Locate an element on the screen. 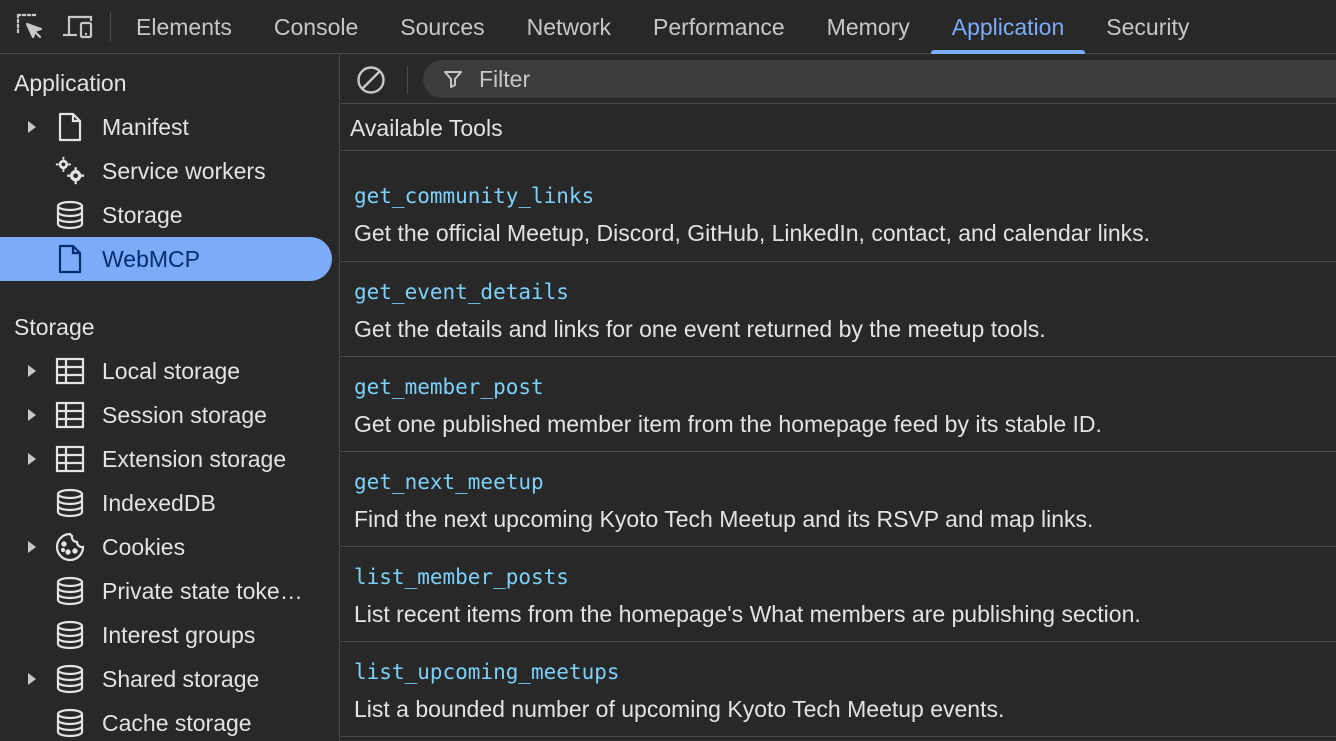 The width and height of the screenshot is (1336, 741). tab-memory: Memory is located at coordinates (868, 27).